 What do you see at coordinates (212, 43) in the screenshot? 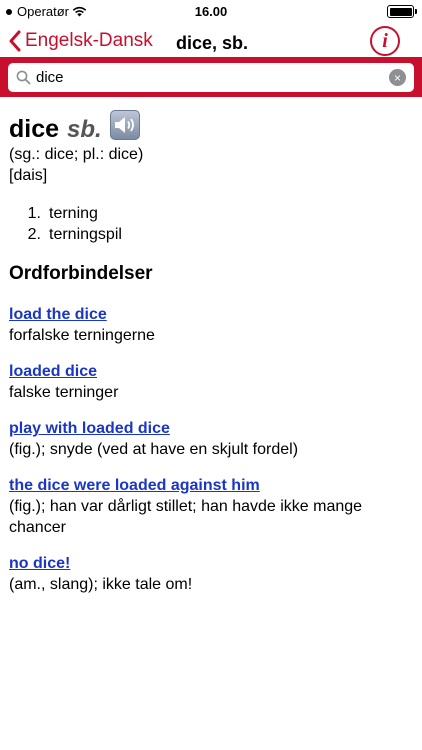
I see `page-title: dice, sb.` at bounding box center [212, 43].